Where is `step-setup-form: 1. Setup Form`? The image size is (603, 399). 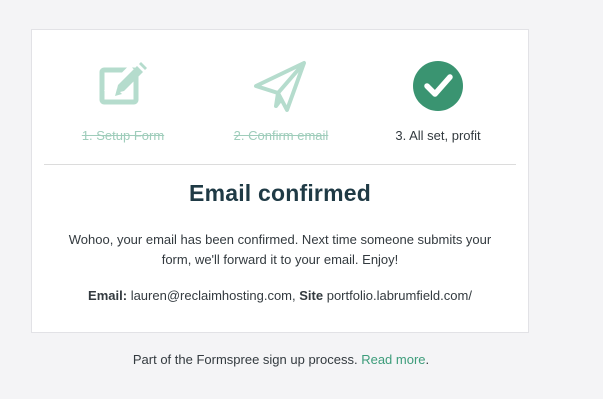
step-setup-form: 1. Setup Form is located at coordinates (123, 101).